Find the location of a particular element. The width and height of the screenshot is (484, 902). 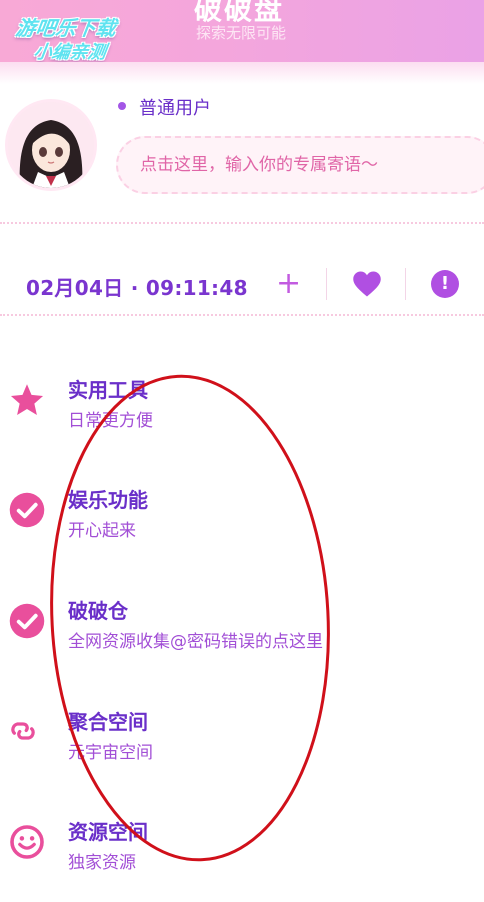

motto-input: 点击这里，输入你的专属寄语～ is located at coordinates (300, 165).